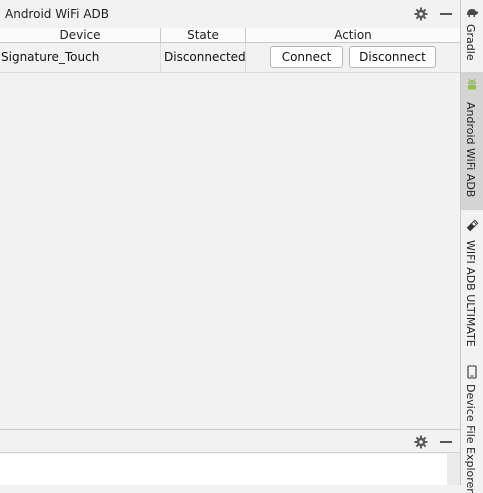 The width and height of the screenshot is (483, 493). I want to click on usb-icon, so click(472, 226).